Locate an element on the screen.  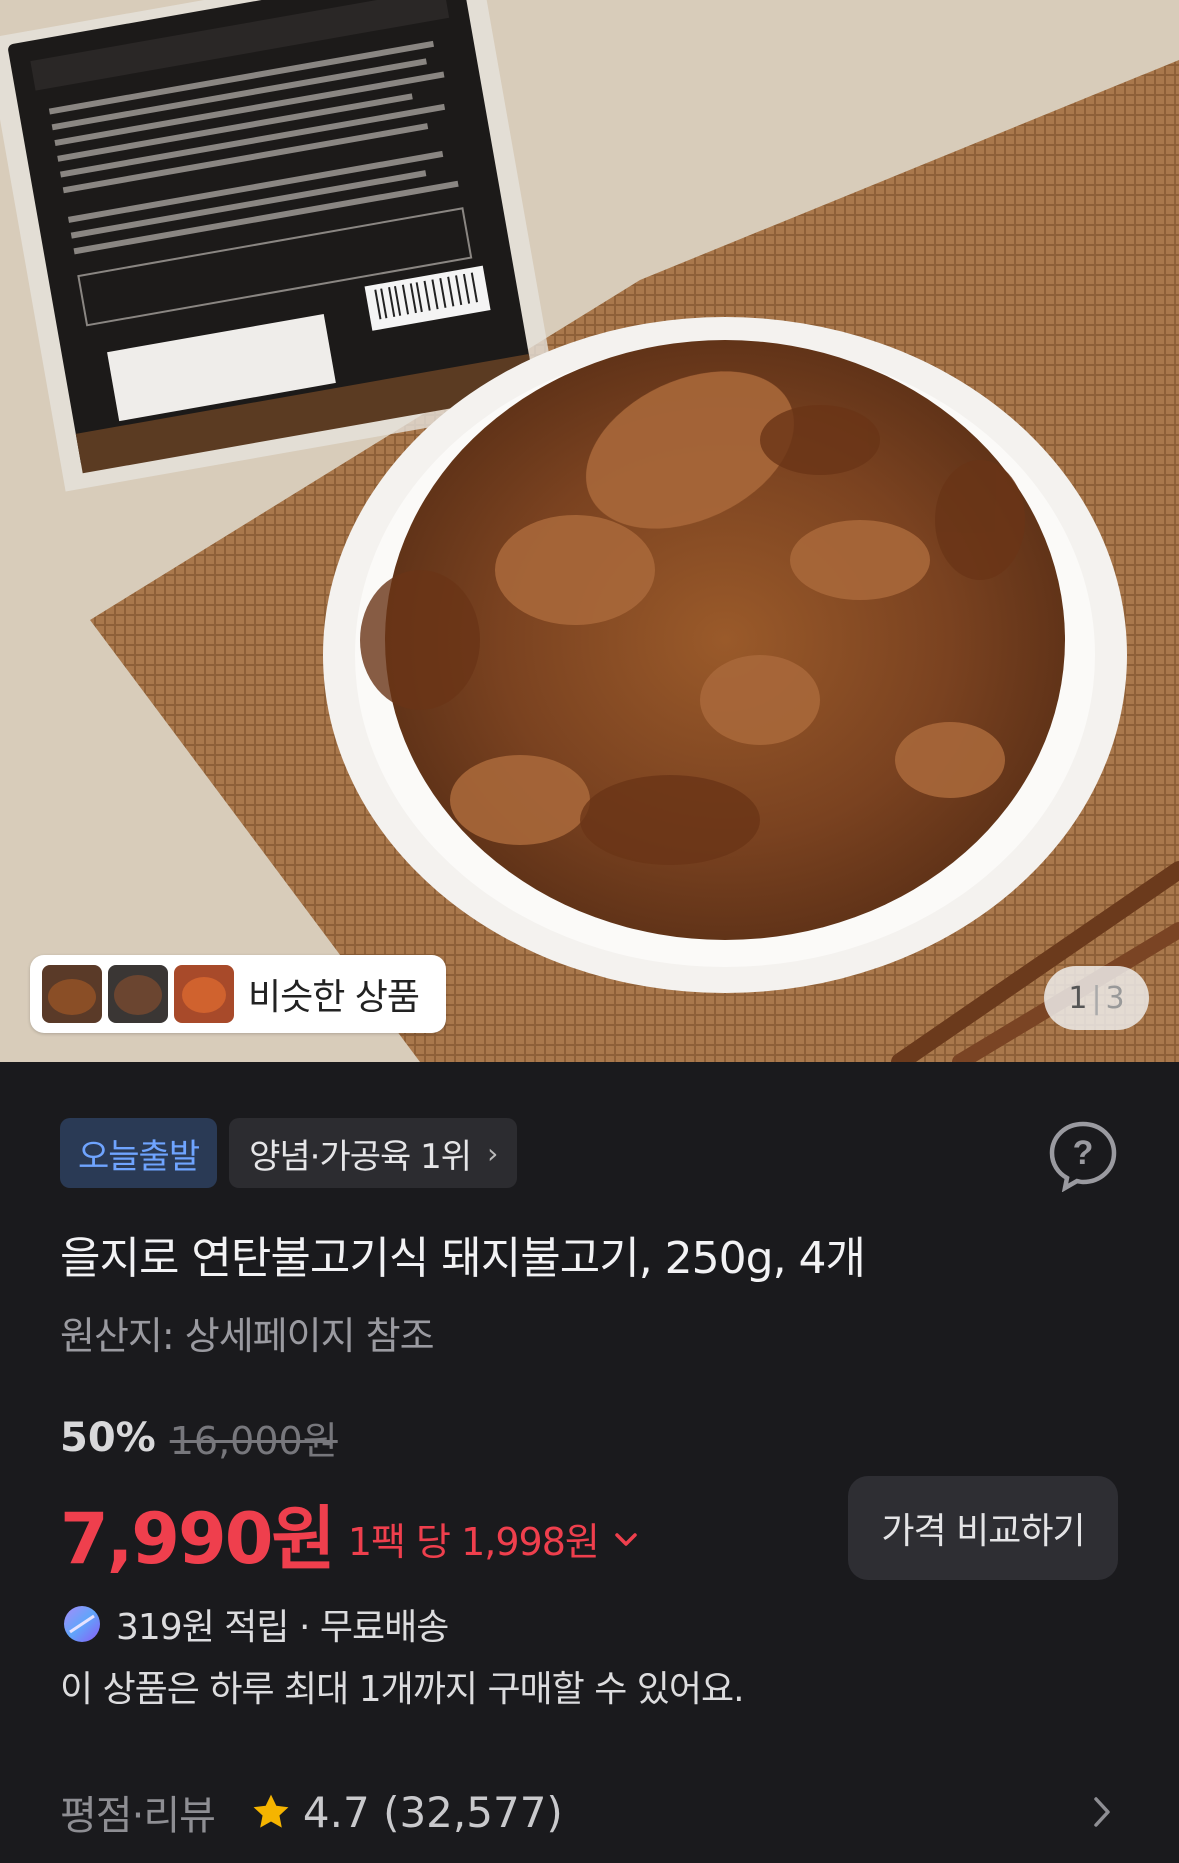
sale-price: 7,990원 is located at coordinates (198, 1539).